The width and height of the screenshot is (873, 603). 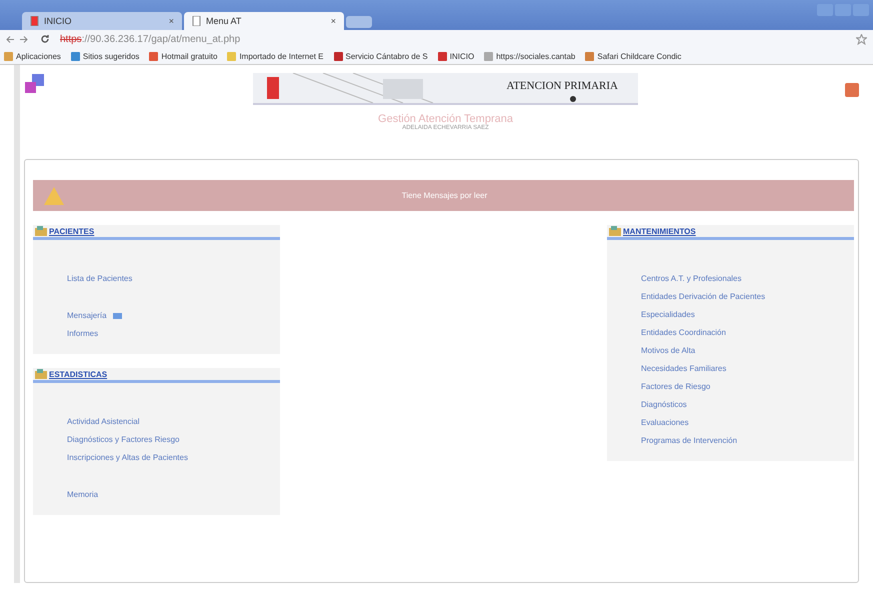 I want to click on menu-link: Informes, so click(x=173, y=333).